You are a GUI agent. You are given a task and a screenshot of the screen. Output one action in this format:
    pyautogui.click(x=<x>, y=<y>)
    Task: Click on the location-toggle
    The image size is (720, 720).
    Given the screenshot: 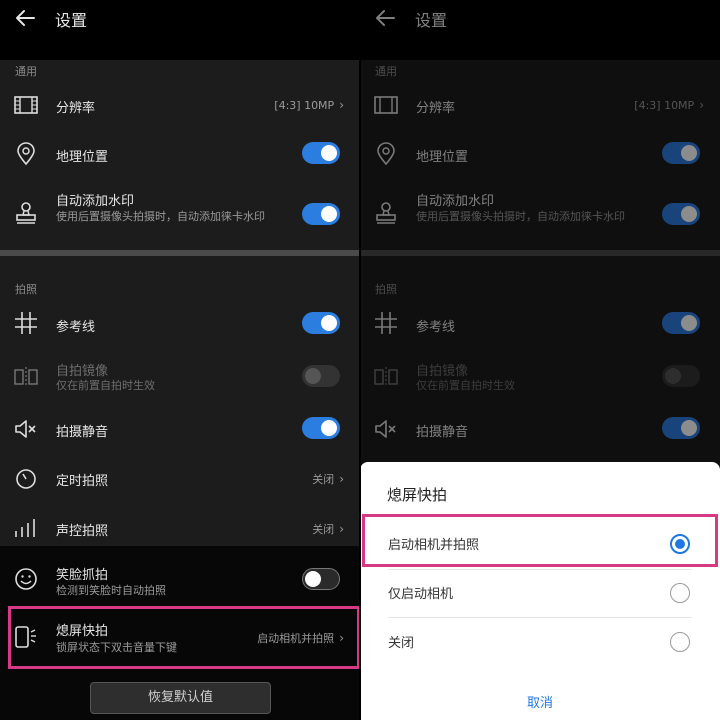 What is the action you would take?
    pyautogui.click(x=321, y=153)
    